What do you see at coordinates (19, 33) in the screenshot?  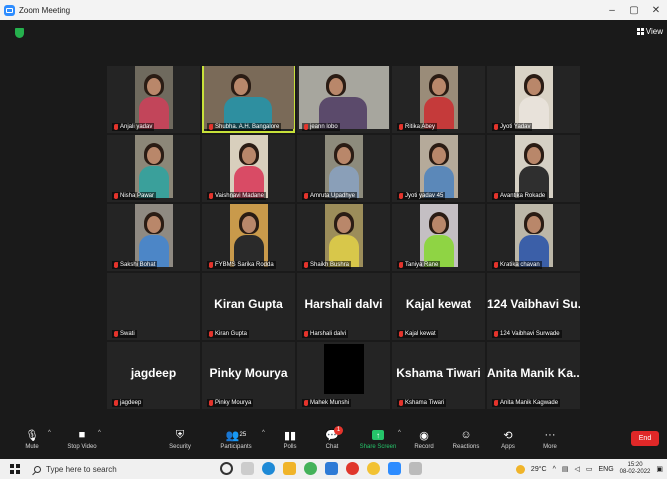 I see `security-shield-icon` at bounding box center [19, 33].